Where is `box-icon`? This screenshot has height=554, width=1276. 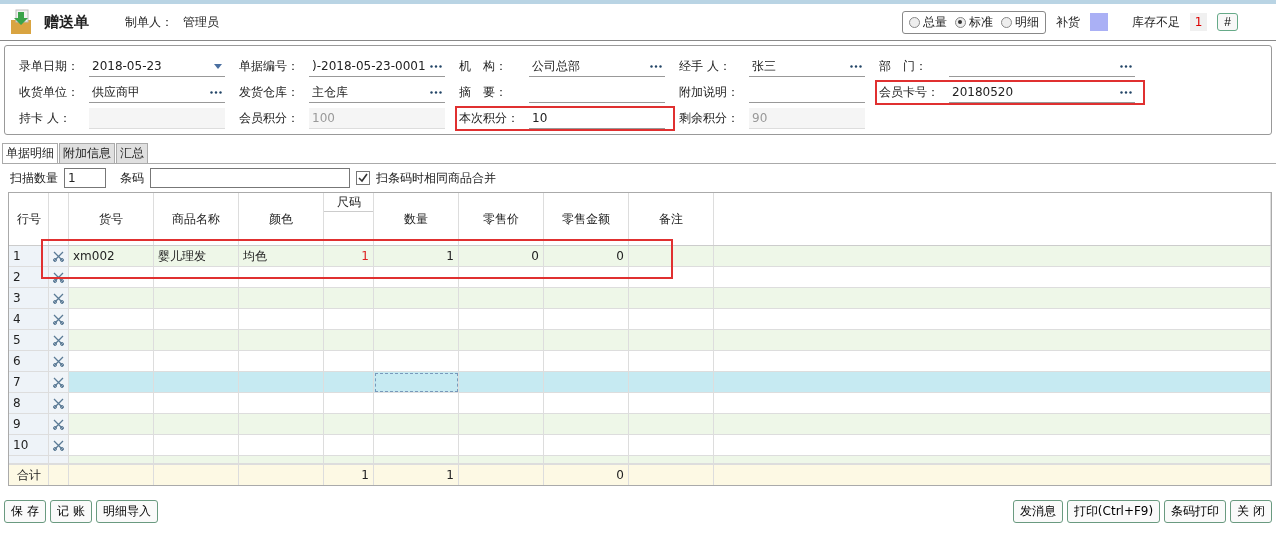
box-icon is located at coordinates (21, 22).